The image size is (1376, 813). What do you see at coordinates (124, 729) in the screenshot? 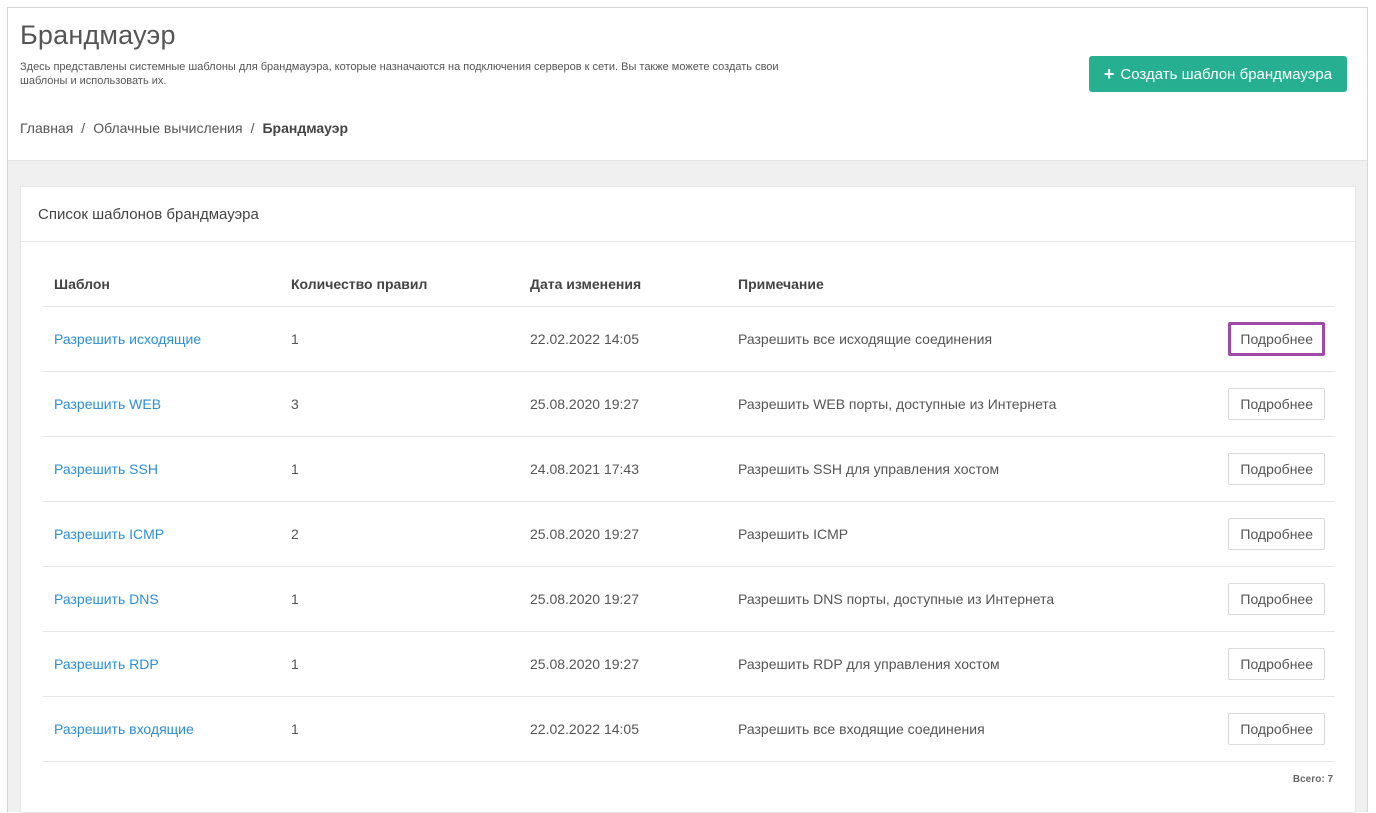
I see `template-link: Разрешить входящие` at bounding box center [124, 729].